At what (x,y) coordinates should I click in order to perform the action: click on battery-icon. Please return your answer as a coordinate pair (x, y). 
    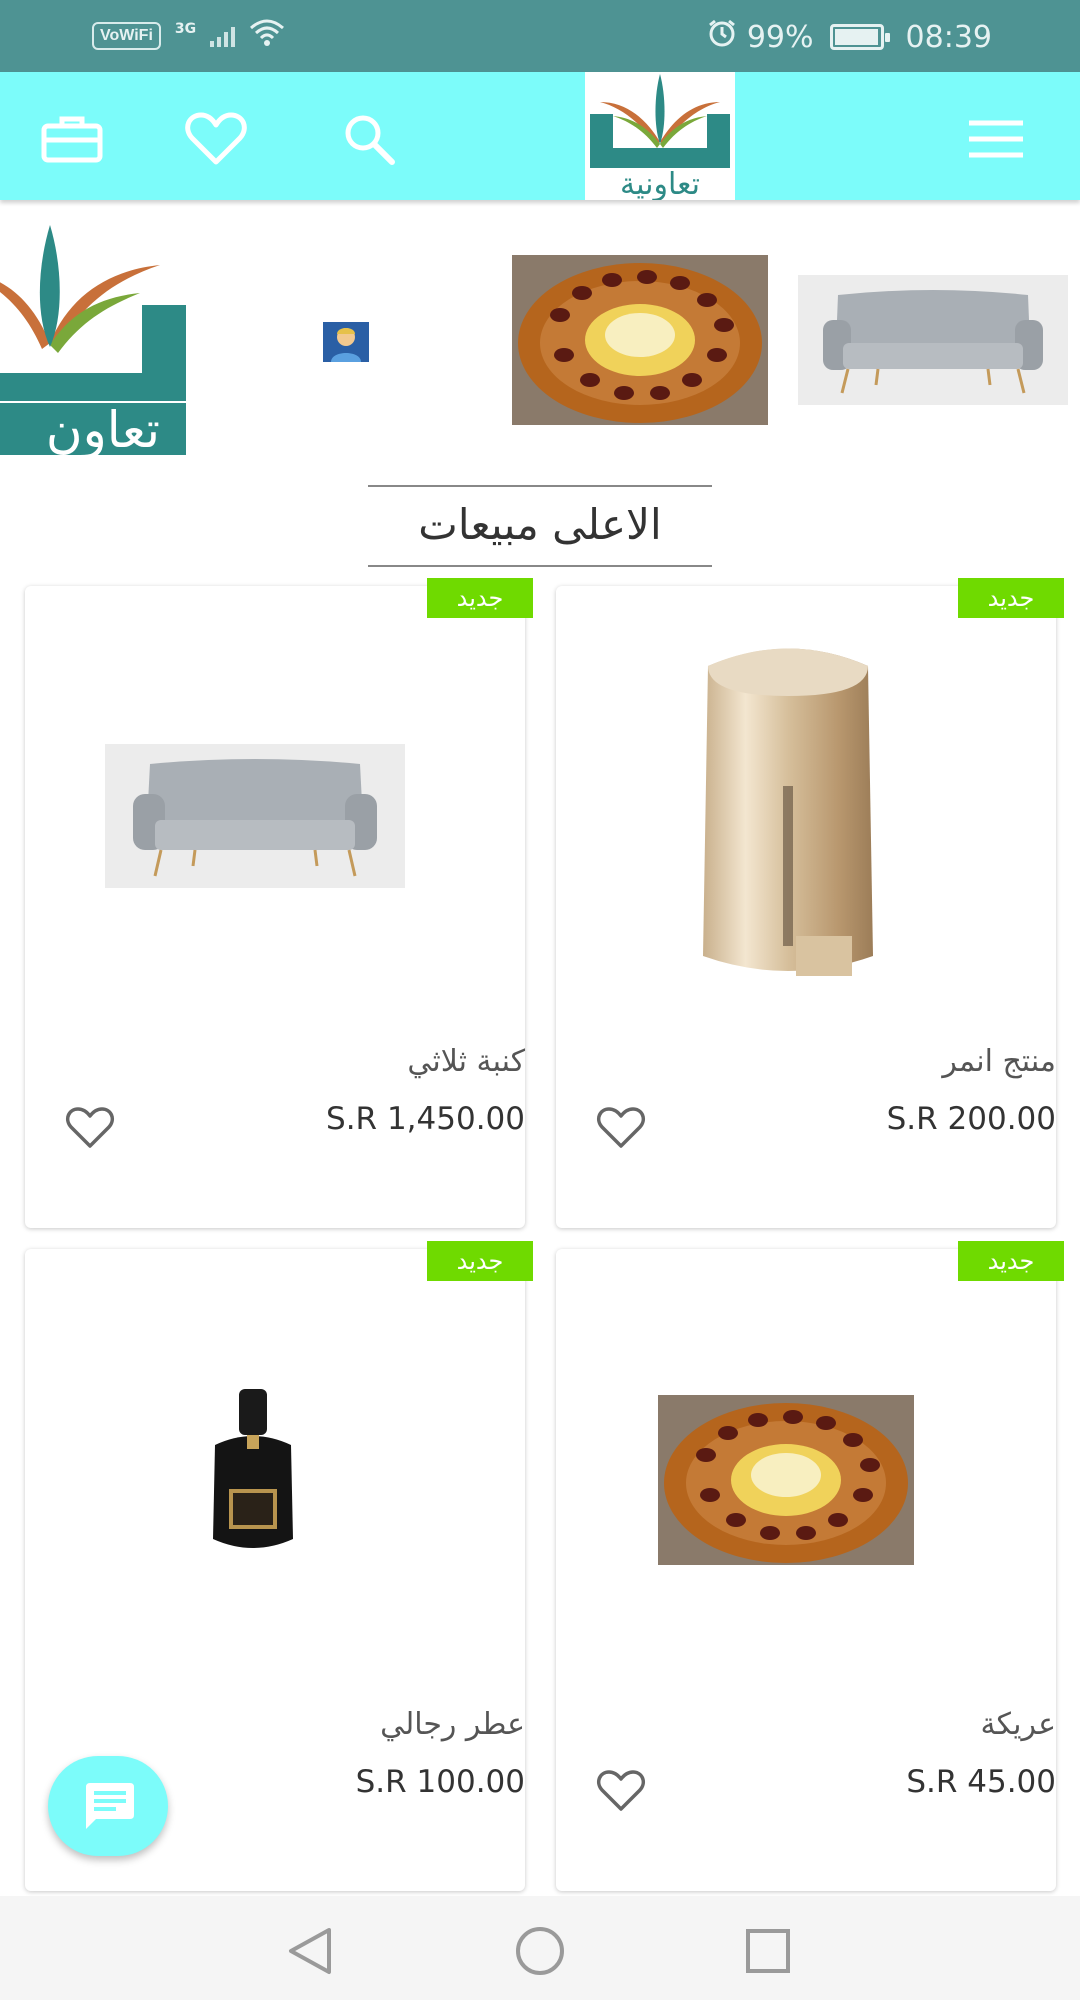
    Looking at the image, I should click on (859, 37).